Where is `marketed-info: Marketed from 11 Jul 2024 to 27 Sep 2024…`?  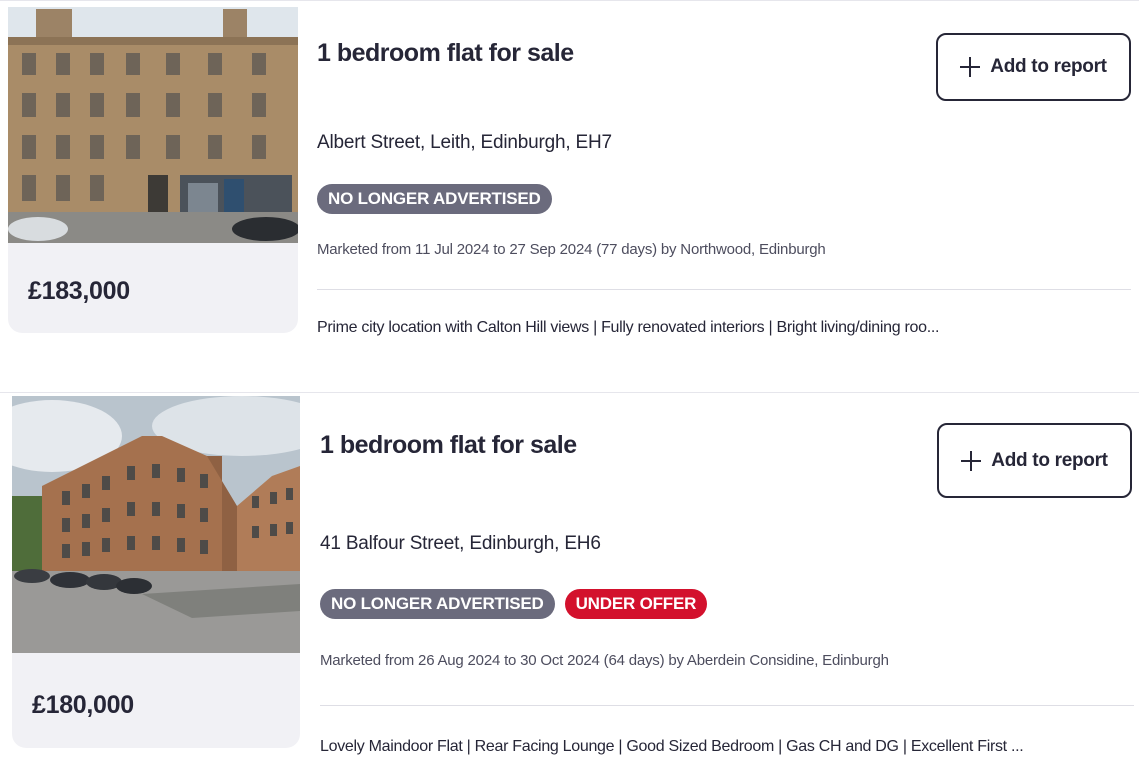 marketed-info: Marketed from 11 Jul 2024 to 27 Sep 2024… is located at coordinates (571, 249).